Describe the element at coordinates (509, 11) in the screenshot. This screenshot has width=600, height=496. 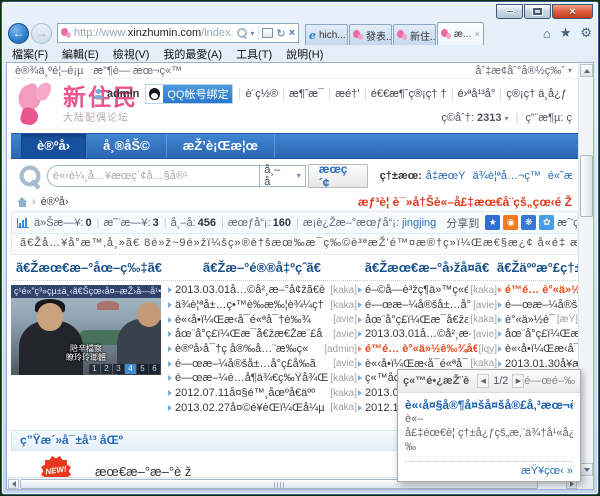
I see `minimize-button` at that location.